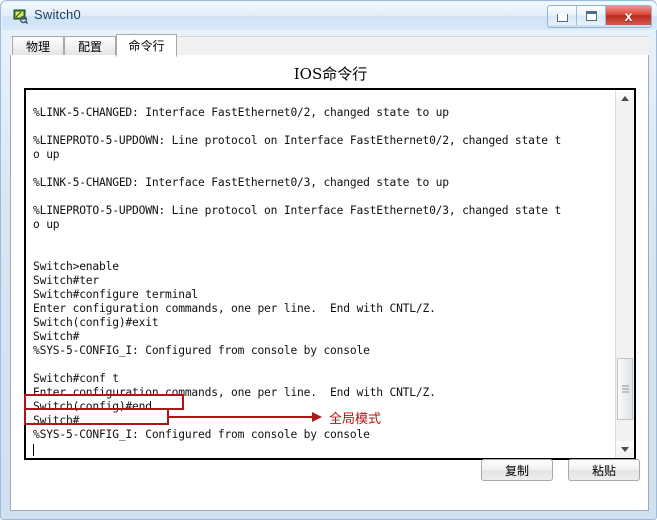 Image resolution: width=657 pixels, height=520 pixels. I want to click on switch-device-icon, so click(20, 16).